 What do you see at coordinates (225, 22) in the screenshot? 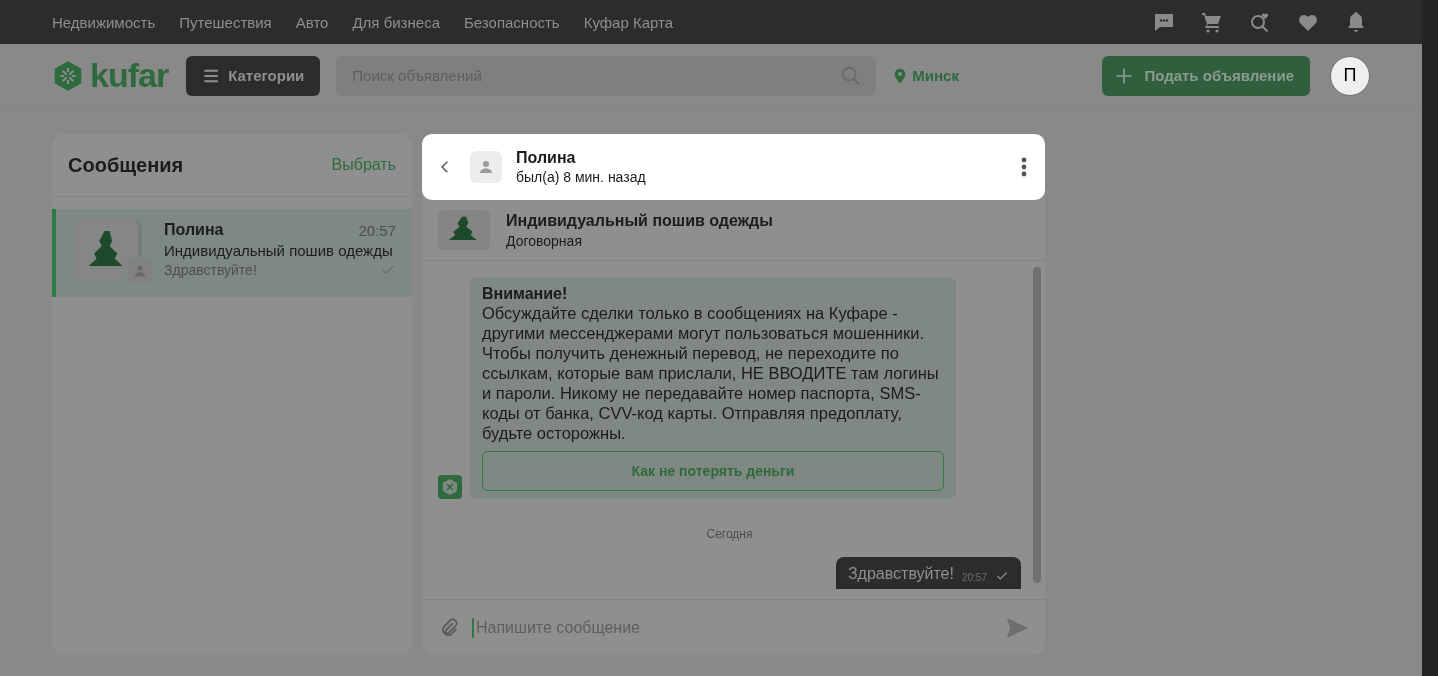
I see `nav-link: Путешествия` at bounding box center [225, 22].